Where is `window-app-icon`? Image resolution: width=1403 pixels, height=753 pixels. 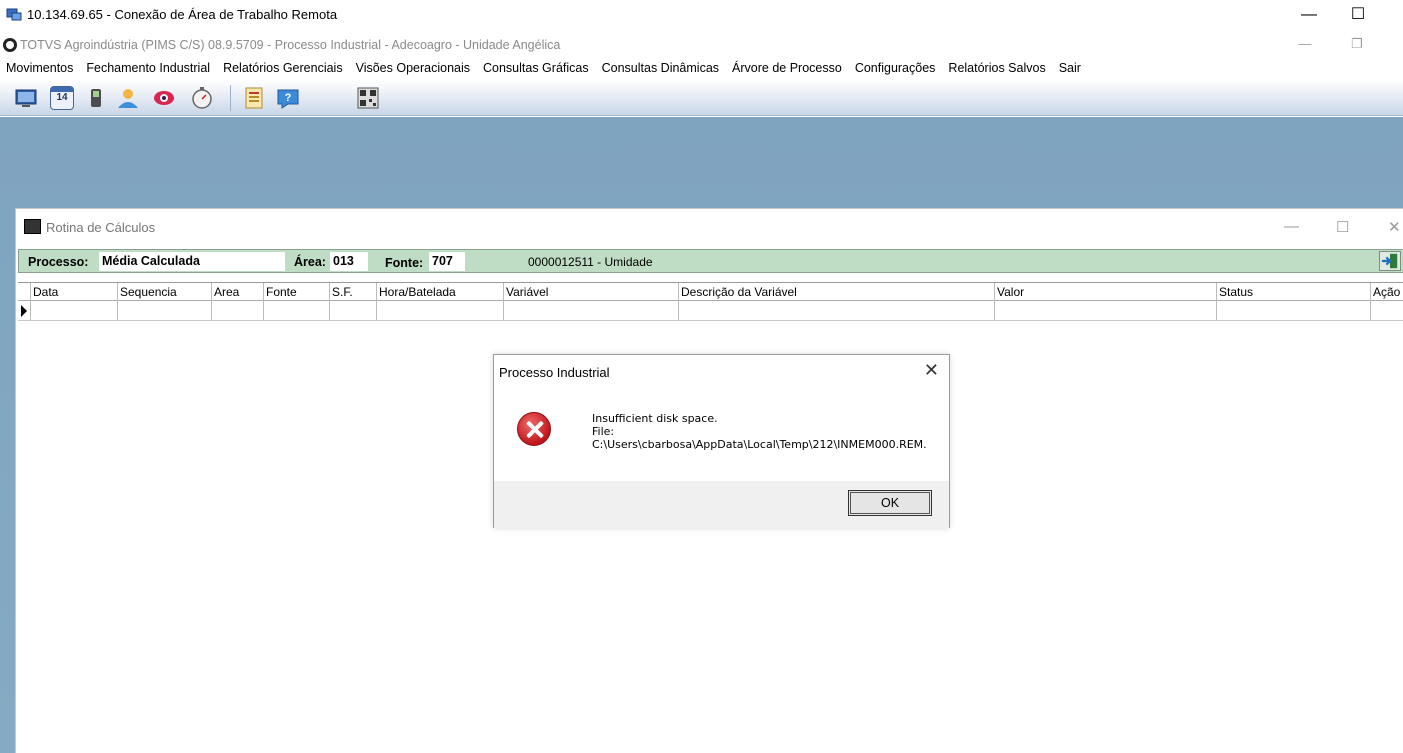
window-app-icon is located at coordinates (32, 226).